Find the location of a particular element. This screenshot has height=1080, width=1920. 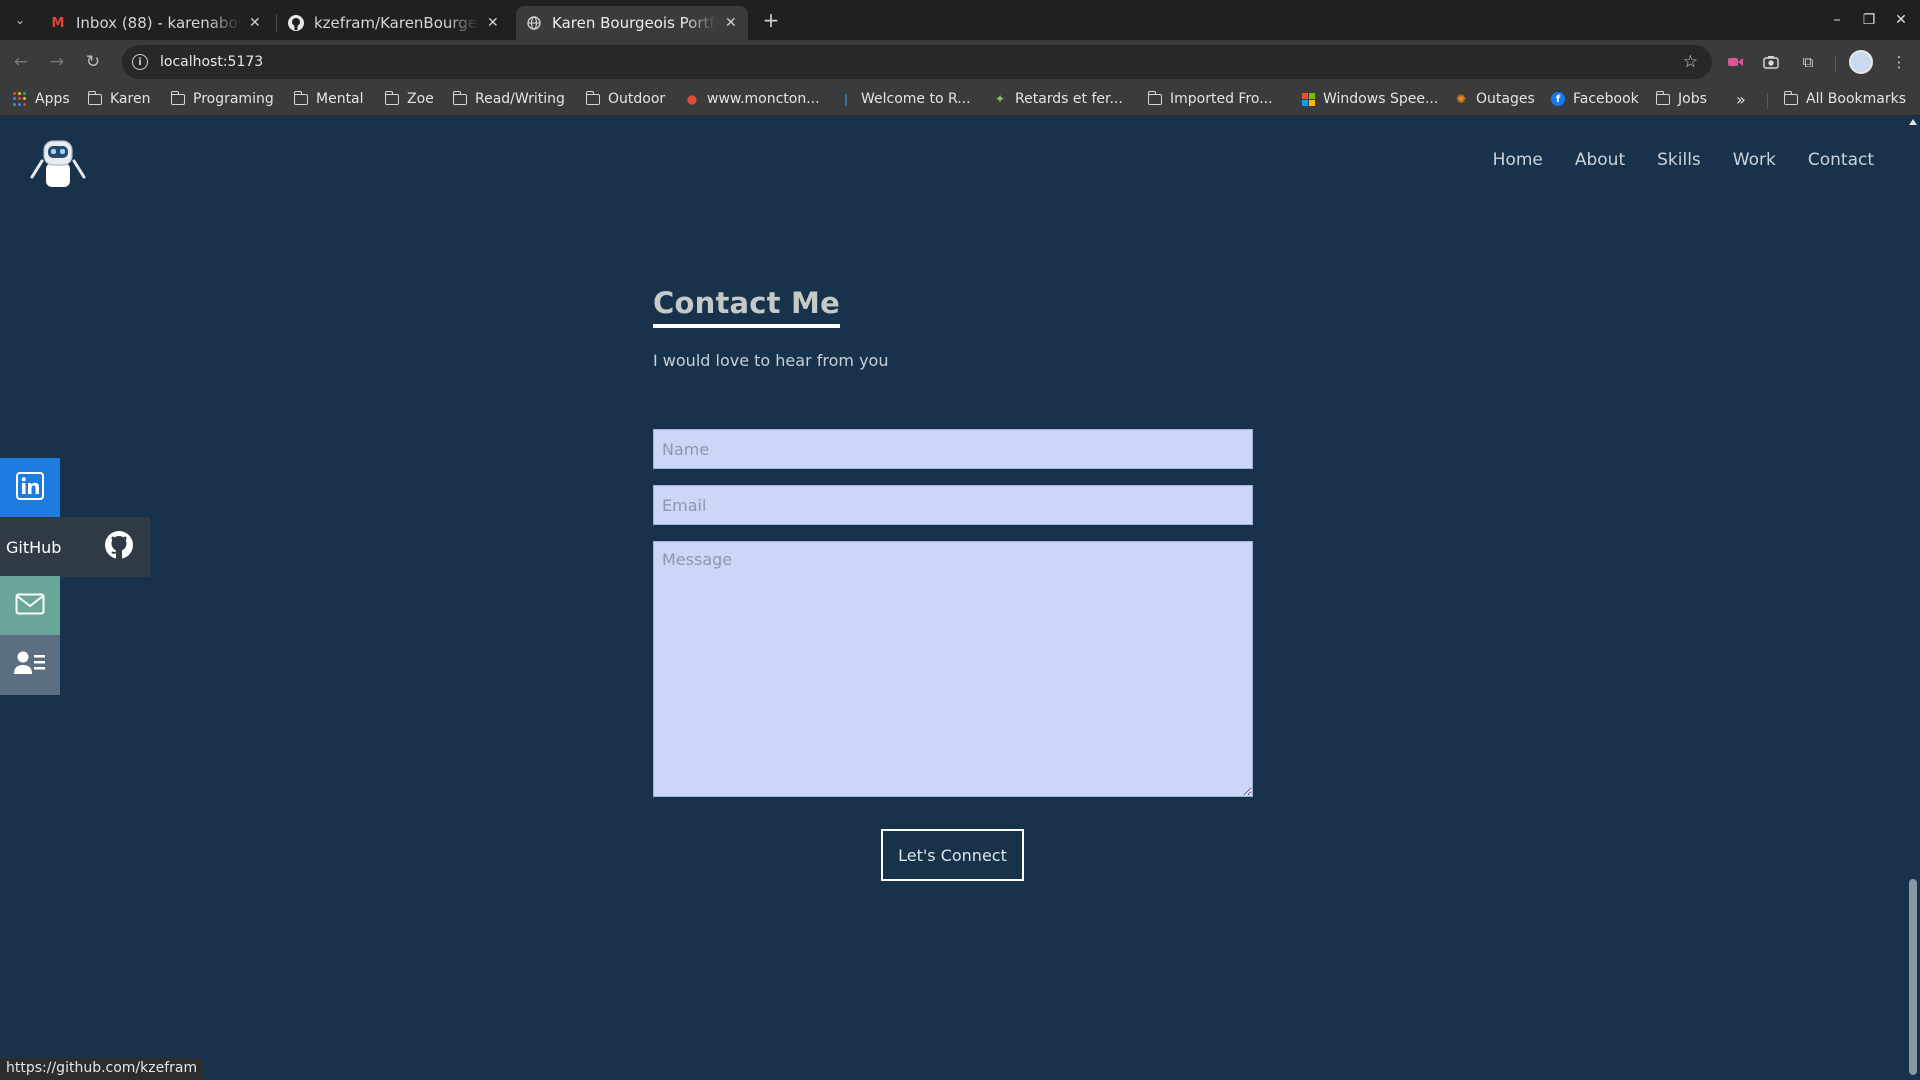

nav-work: Work is located at coordinates (1754, 160).